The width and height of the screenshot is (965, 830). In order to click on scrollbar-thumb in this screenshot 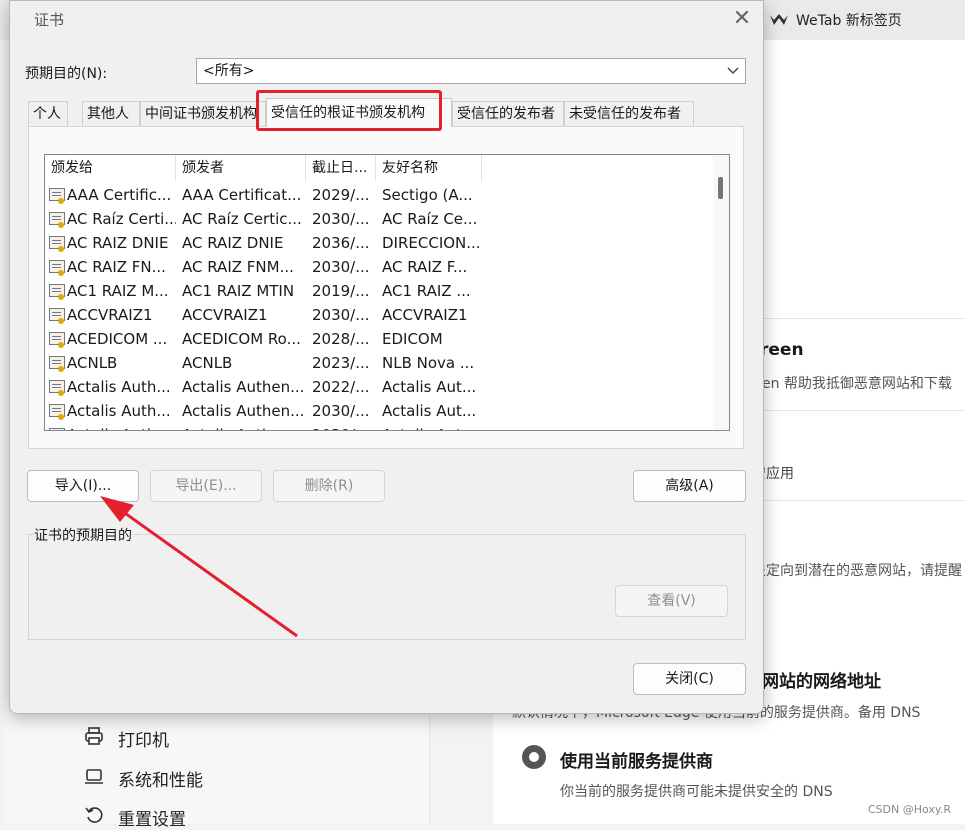, I will do `click(720, 188)`.